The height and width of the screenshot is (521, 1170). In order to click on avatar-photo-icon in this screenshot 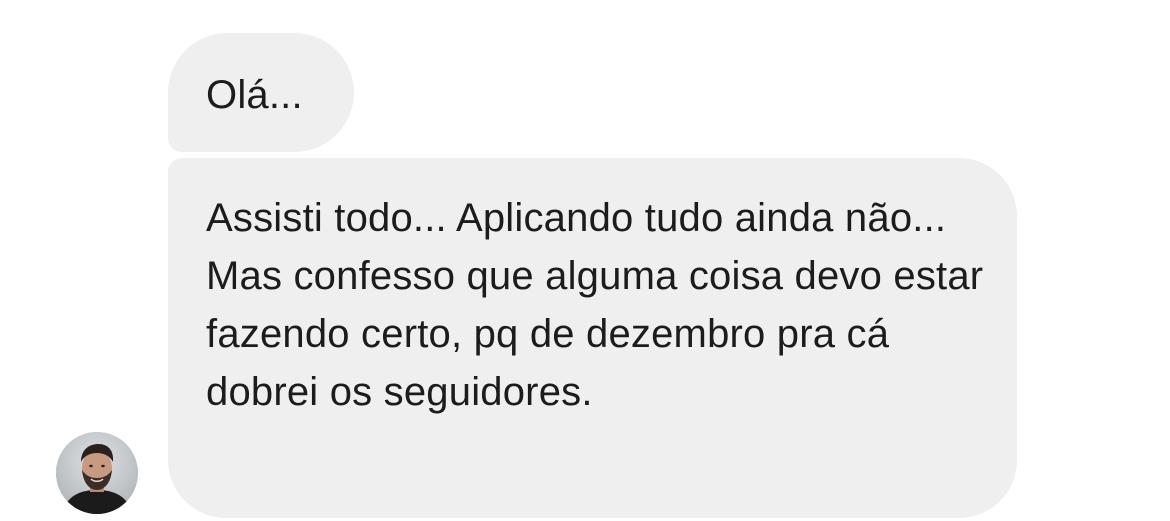, I will do `click(97, 473)`.